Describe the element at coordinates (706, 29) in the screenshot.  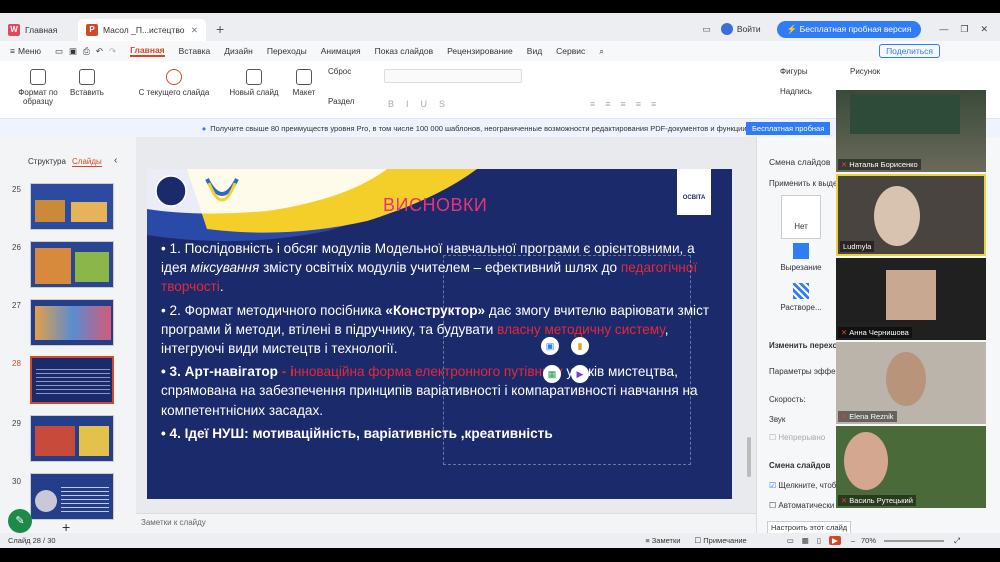
I see `window-icon: ▭` at that location.